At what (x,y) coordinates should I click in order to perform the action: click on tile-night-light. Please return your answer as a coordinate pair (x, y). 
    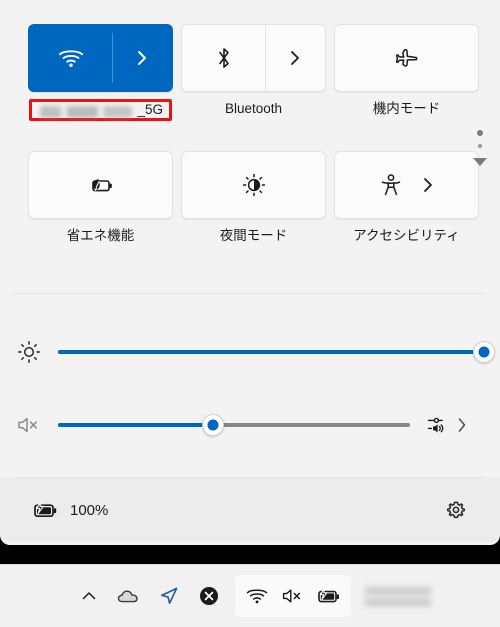
    Looking at the image, I should click on (253, 185).